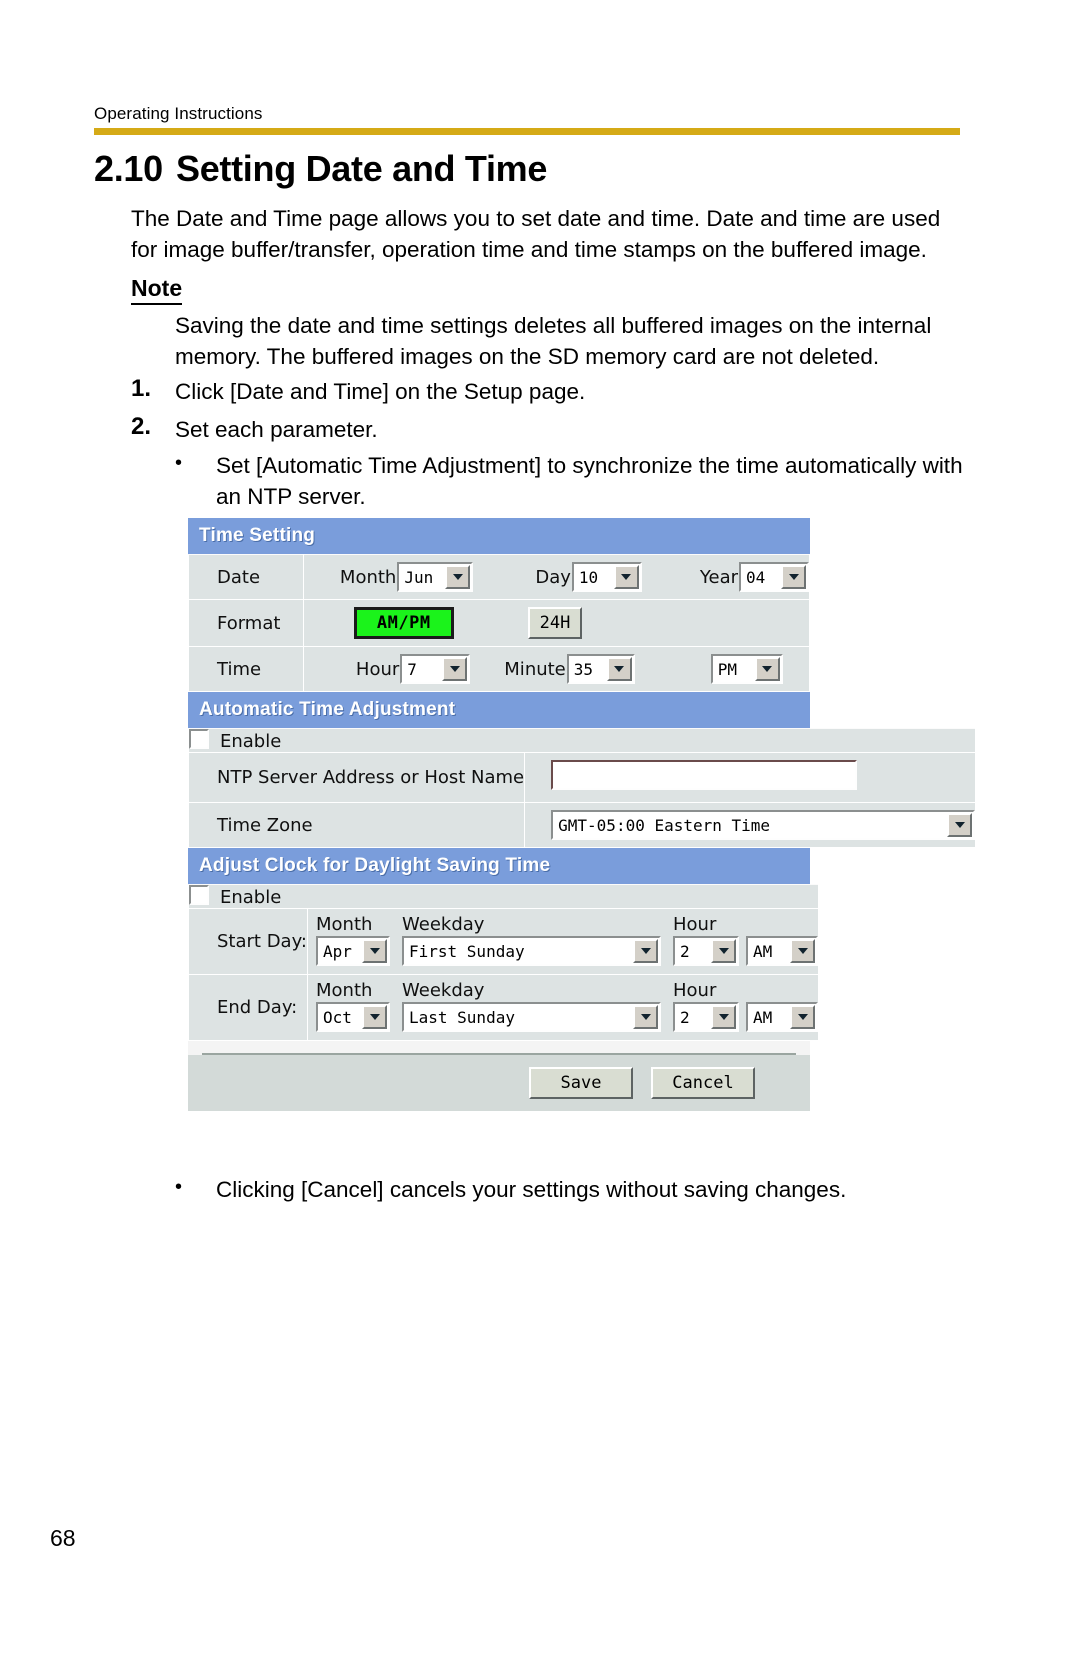 The image size is (1080, 1669). I want to click on day-select: 10, so click(606, 577).